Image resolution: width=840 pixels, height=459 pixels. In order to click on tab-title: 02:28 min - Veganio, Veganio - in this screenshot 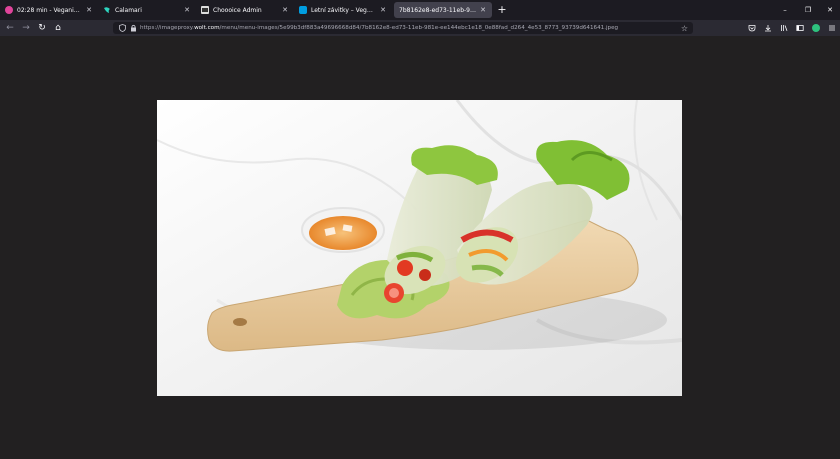, I will do `click(49, 10)`.